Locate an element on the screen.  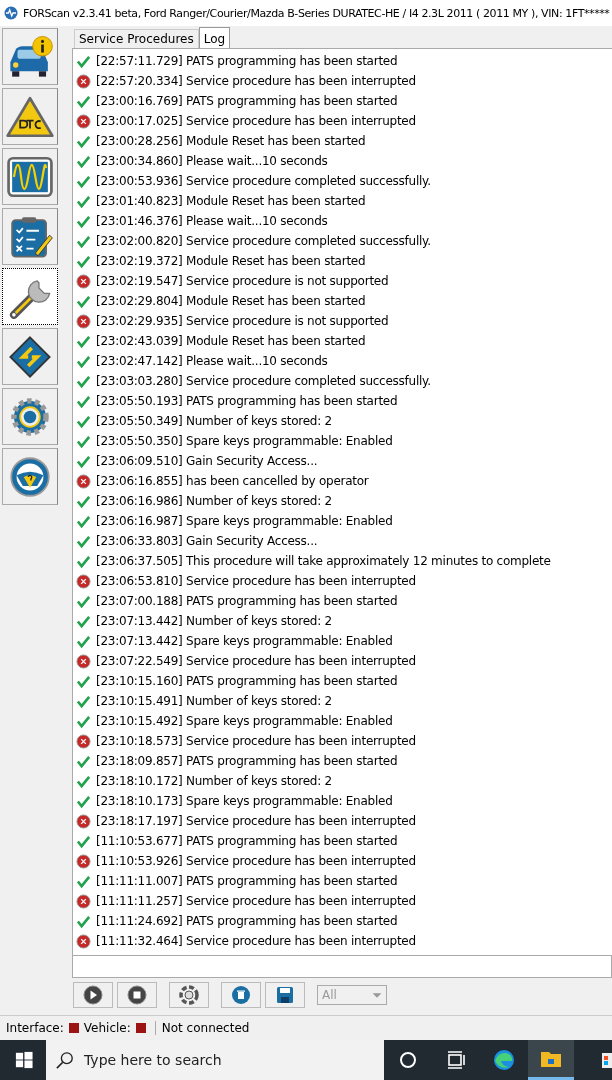
stop-icon is located at coordinates (137, 995).